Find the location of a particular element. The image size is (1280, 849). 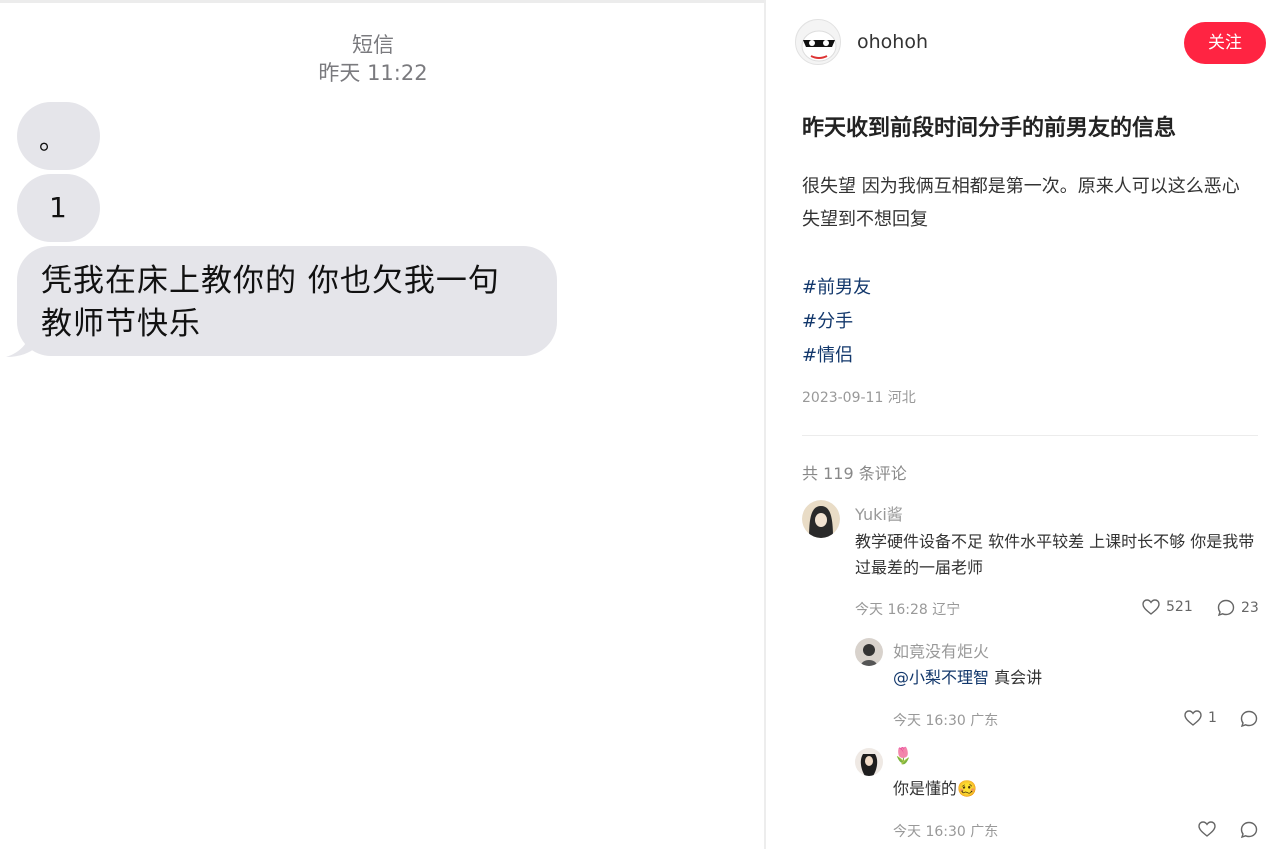

commenter-name: Yuki酱 is located at coordinates (879, 513).